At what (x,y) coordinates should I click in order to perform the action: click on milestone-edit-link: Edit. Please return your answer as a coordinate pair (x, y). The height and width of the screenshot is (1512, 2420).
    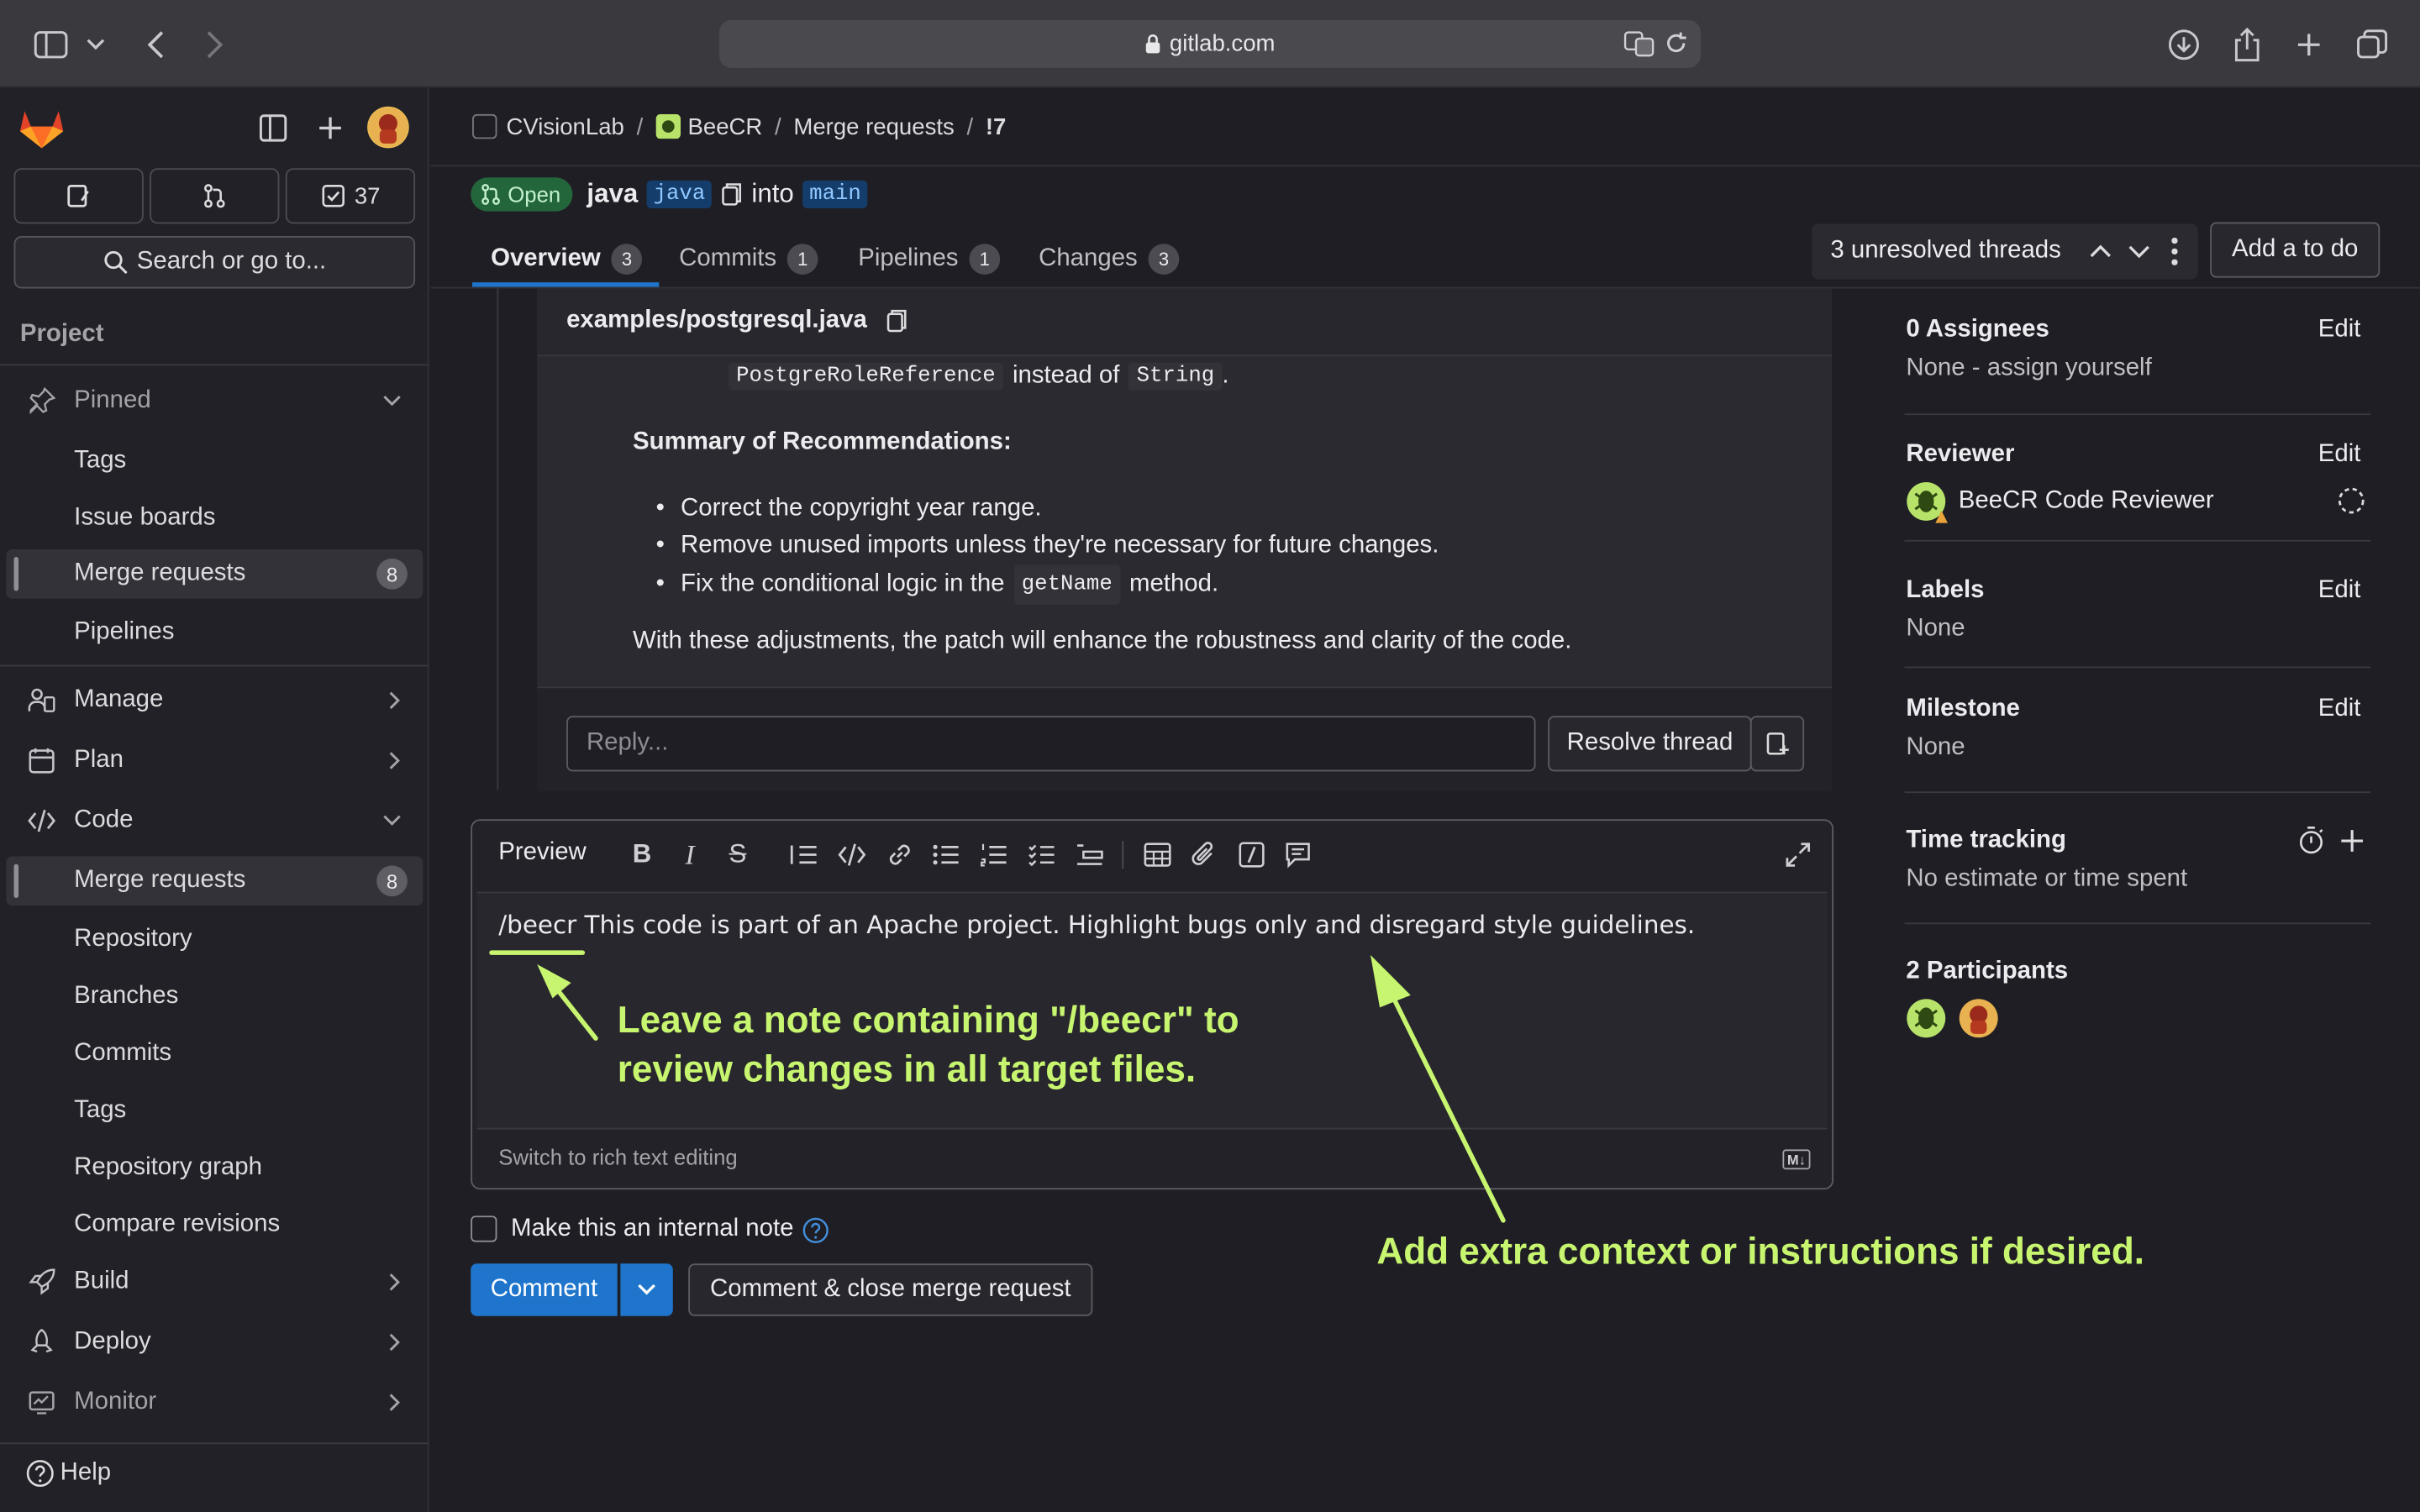
    Looking at the image, I should click on (2339, 709).